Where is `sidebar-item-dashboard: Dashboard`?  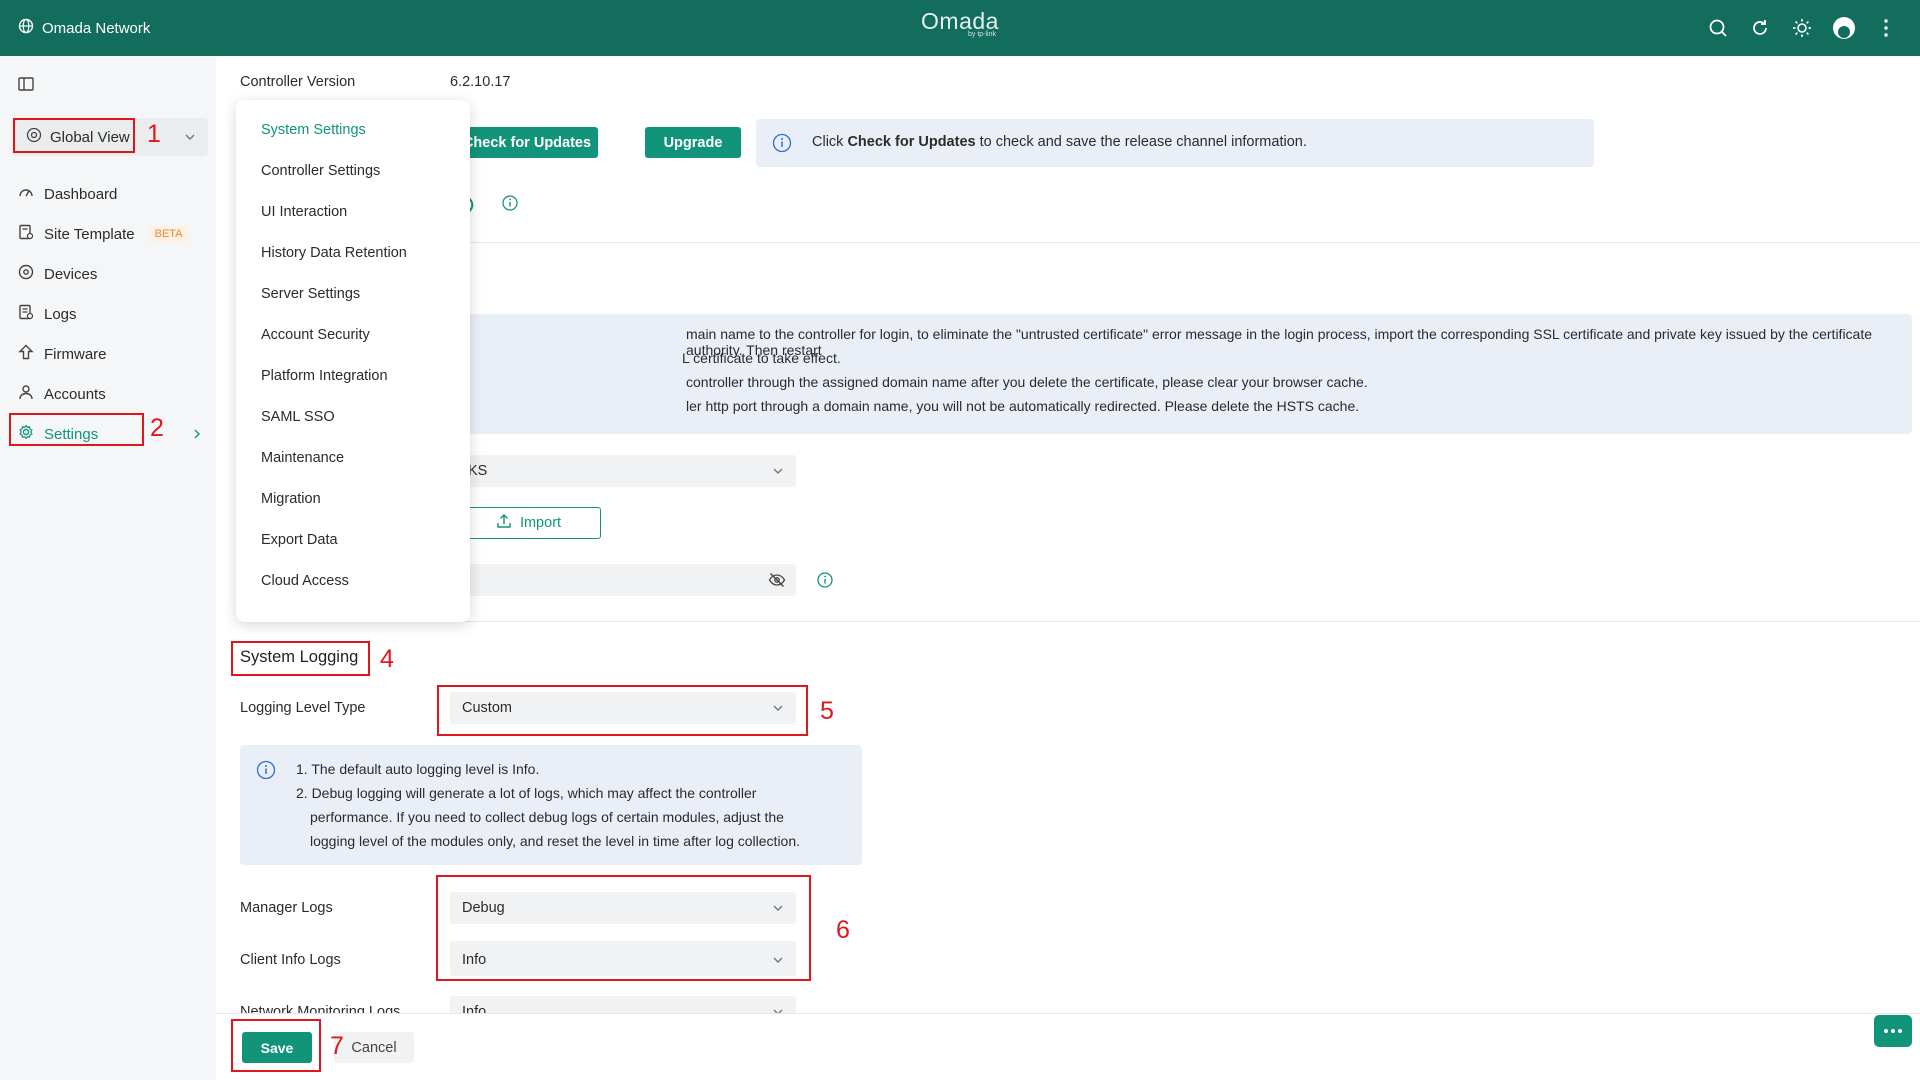 sidebar-item-dashboard: Dashboard is located at coordinates (108, 194).